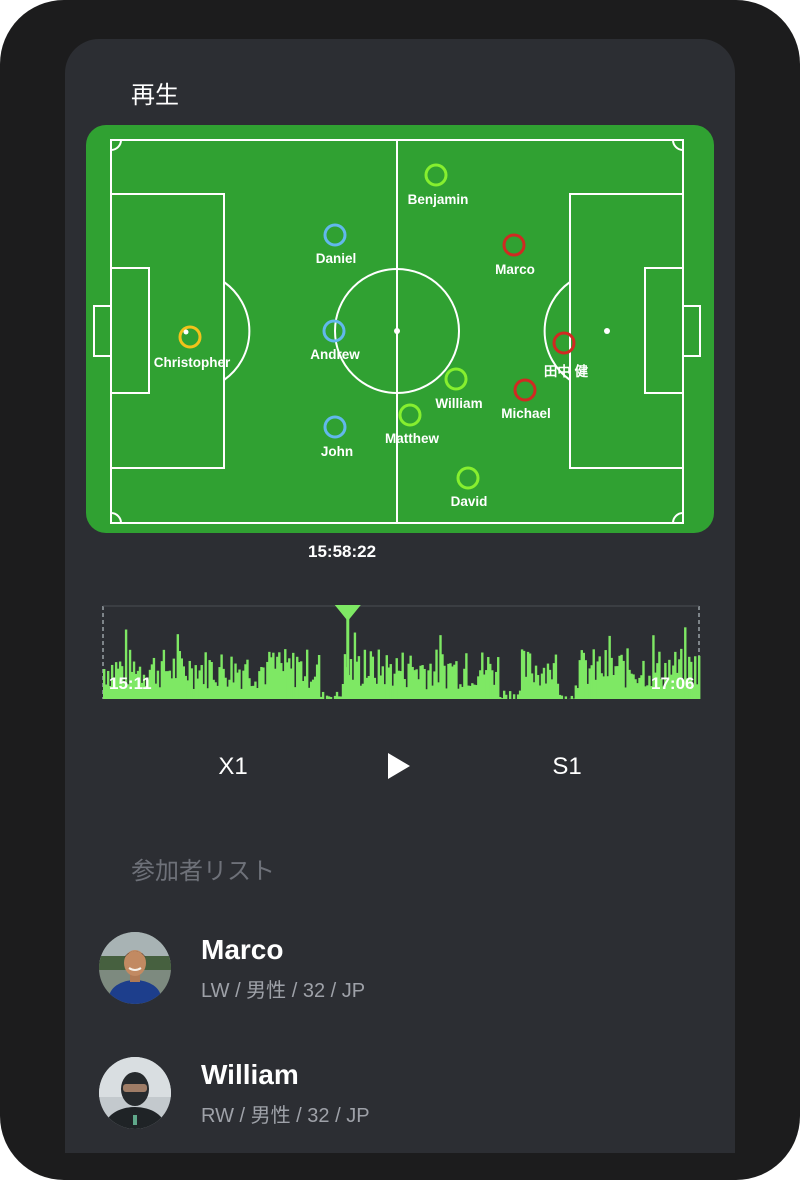  I want to click on player-marker-matthew, so click(410, 415).